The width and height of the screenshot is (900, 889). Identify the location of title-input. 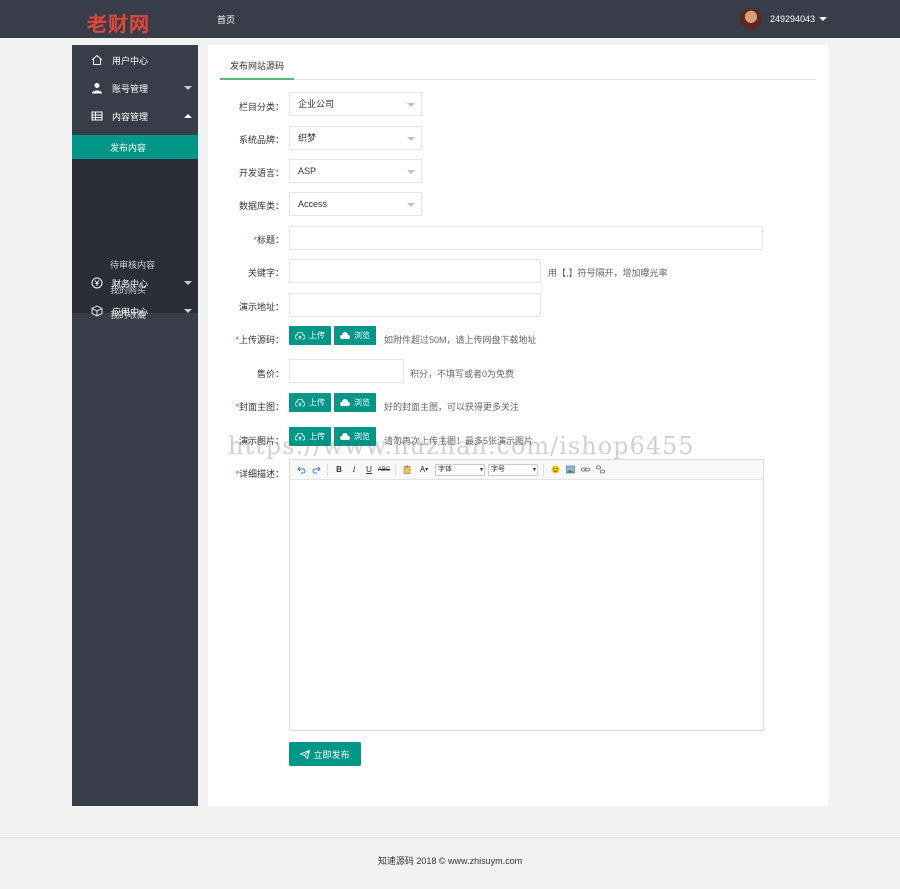
(526, 238).